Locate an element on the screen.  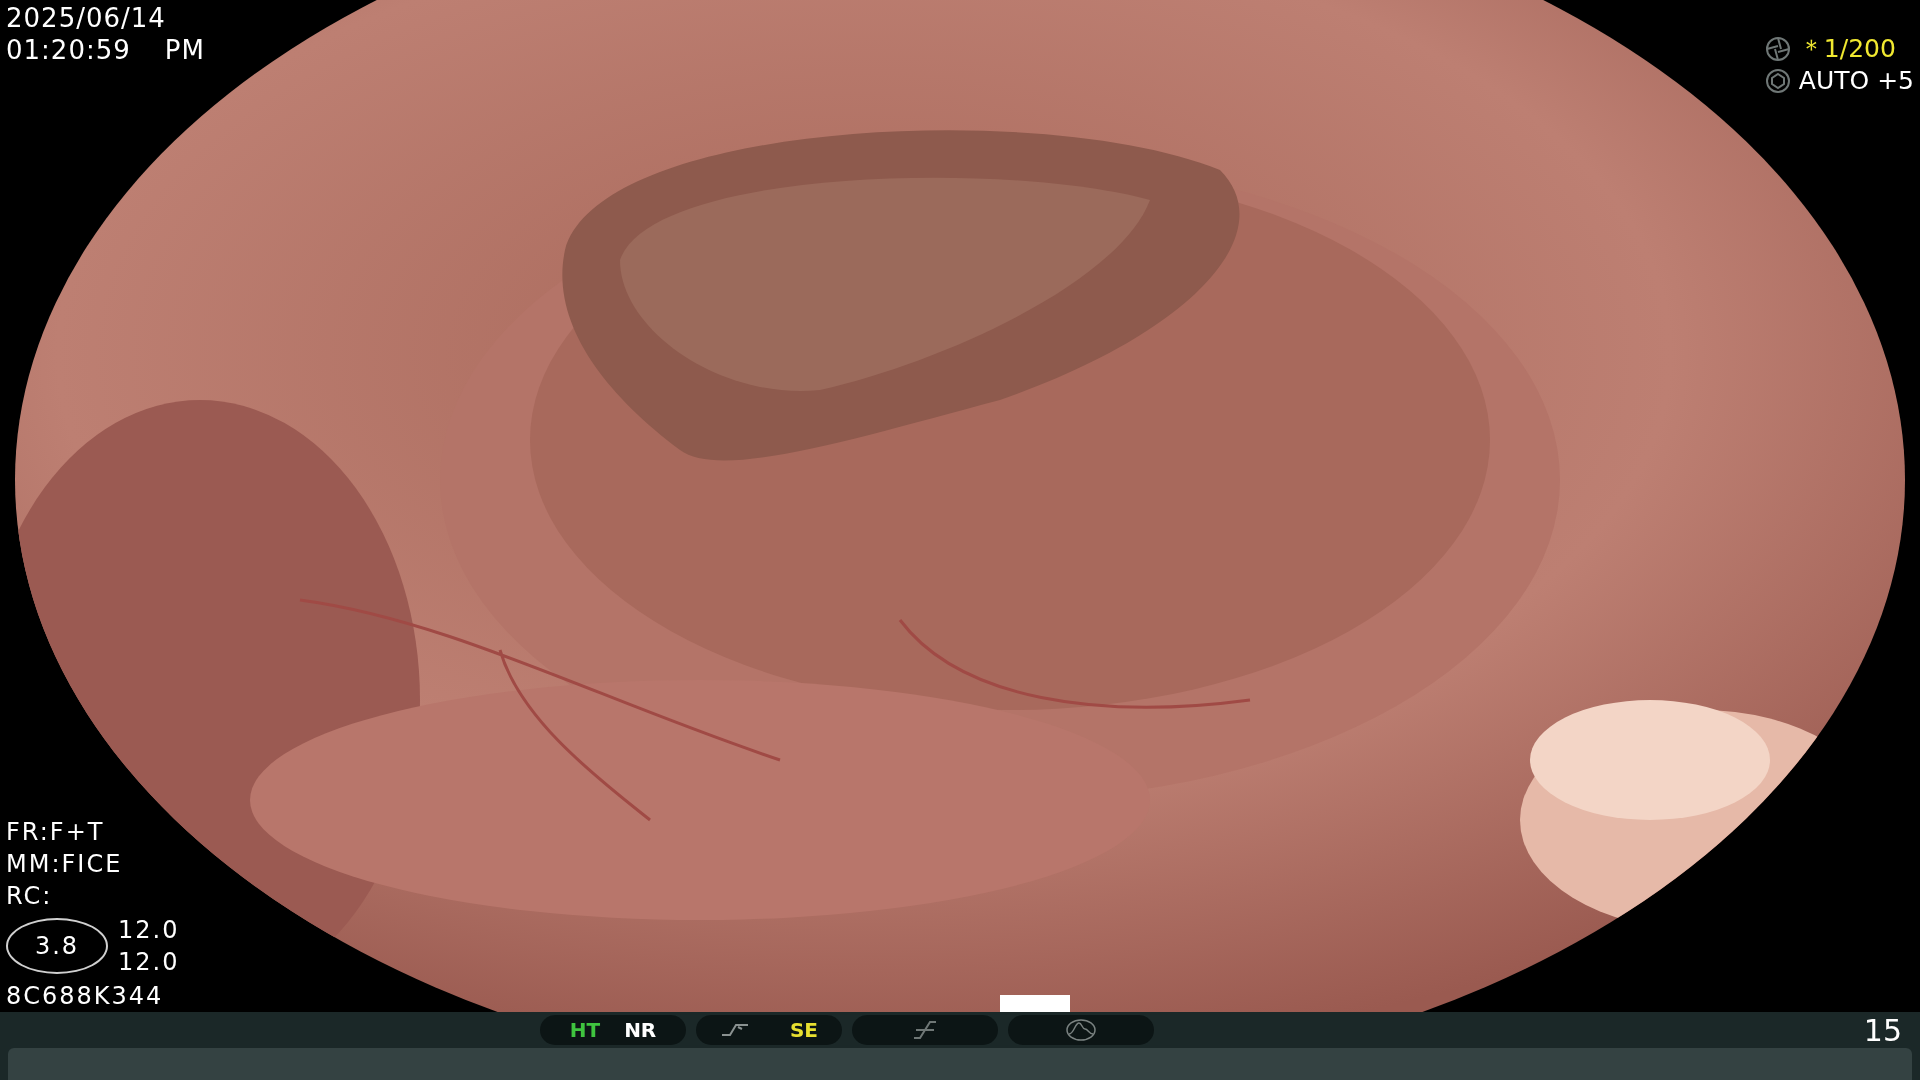
curve-icon is located at coordinates (734, 1030).